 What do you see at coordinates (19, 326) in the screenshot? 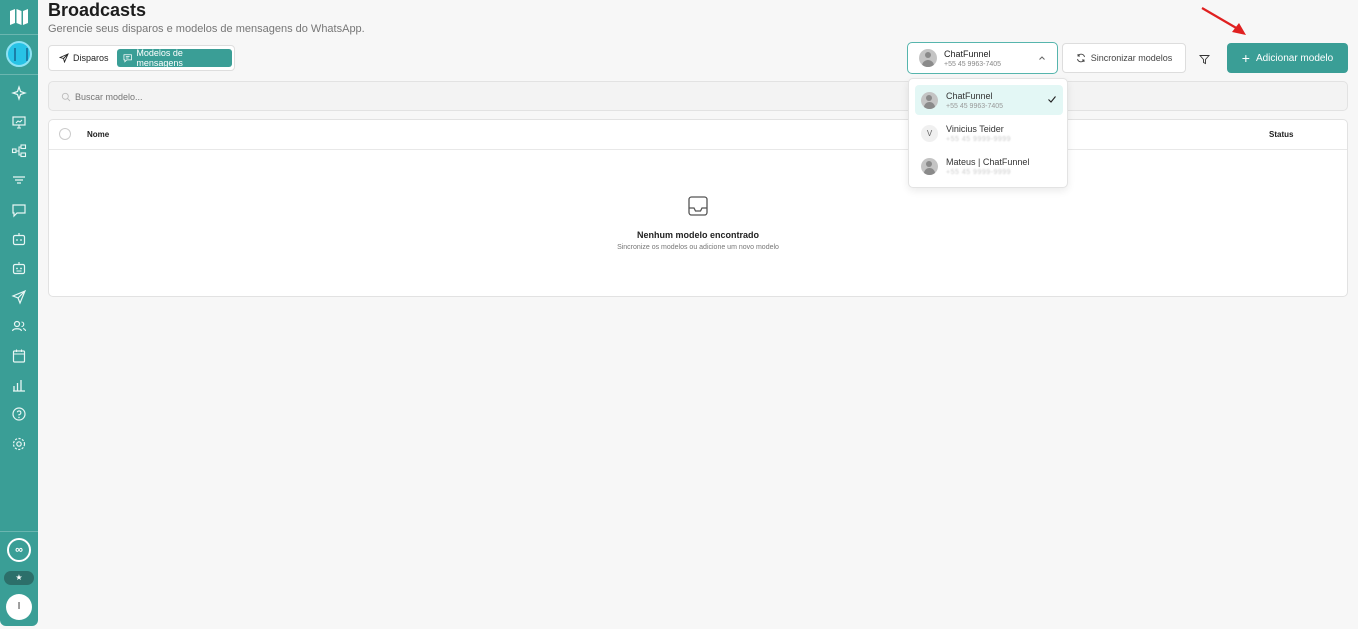
I see `users-icon` at bounding box center [19, 326].